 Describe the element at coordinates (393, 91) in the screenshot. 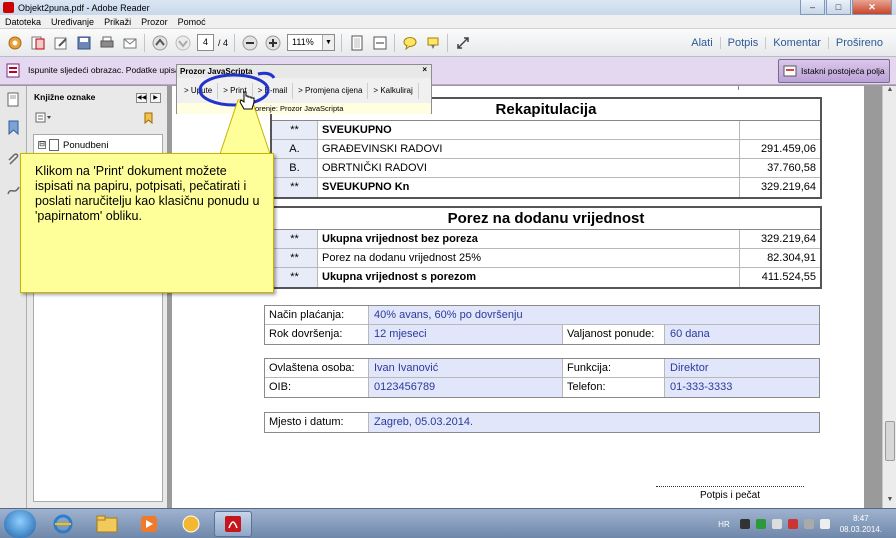

I see `calculate-button: > Kalkuliraj` at that location.